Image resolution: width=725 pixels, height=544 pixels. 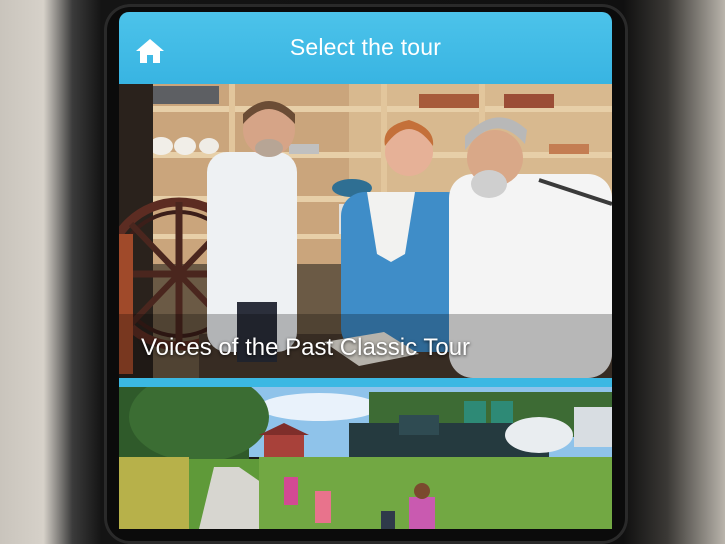 I want to click on app-header: Select the tour, so click(x=365, y=48).